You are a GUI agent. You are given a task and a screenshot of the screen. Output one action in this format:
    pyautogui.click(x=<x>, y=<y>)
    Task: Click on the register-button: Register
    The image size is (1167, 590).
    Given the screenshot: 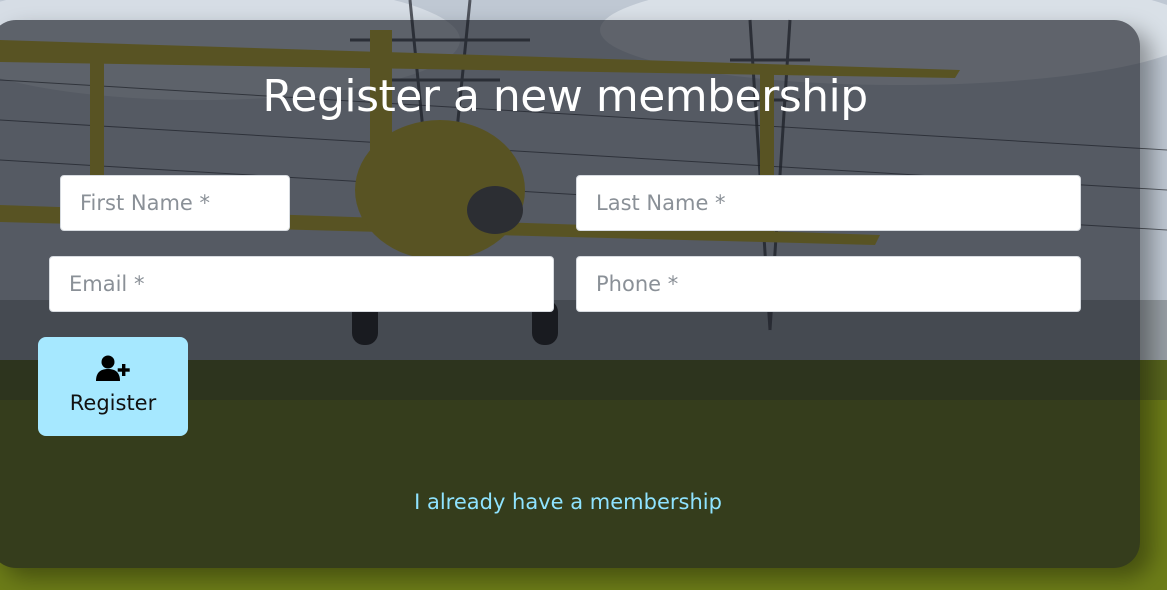 What is the action you would take?
    pyautogui.click(x=113, y=386)
    